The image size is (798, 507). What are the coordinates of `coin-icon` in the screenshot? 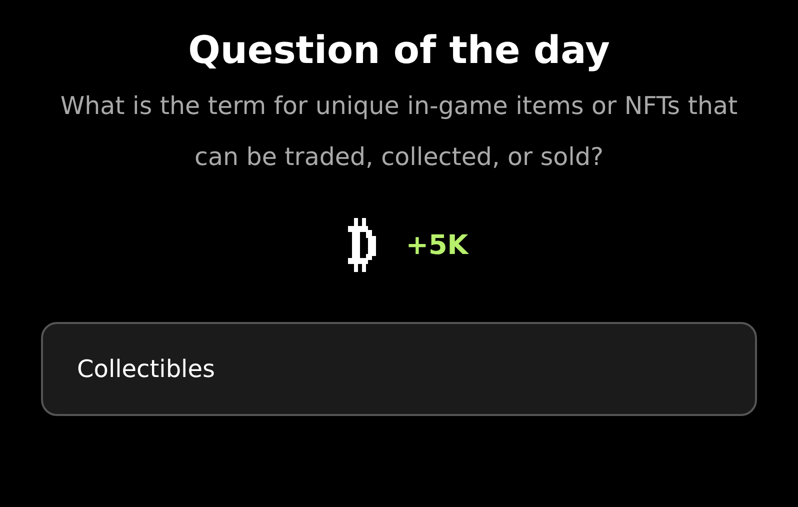 It's located at (362, 245).